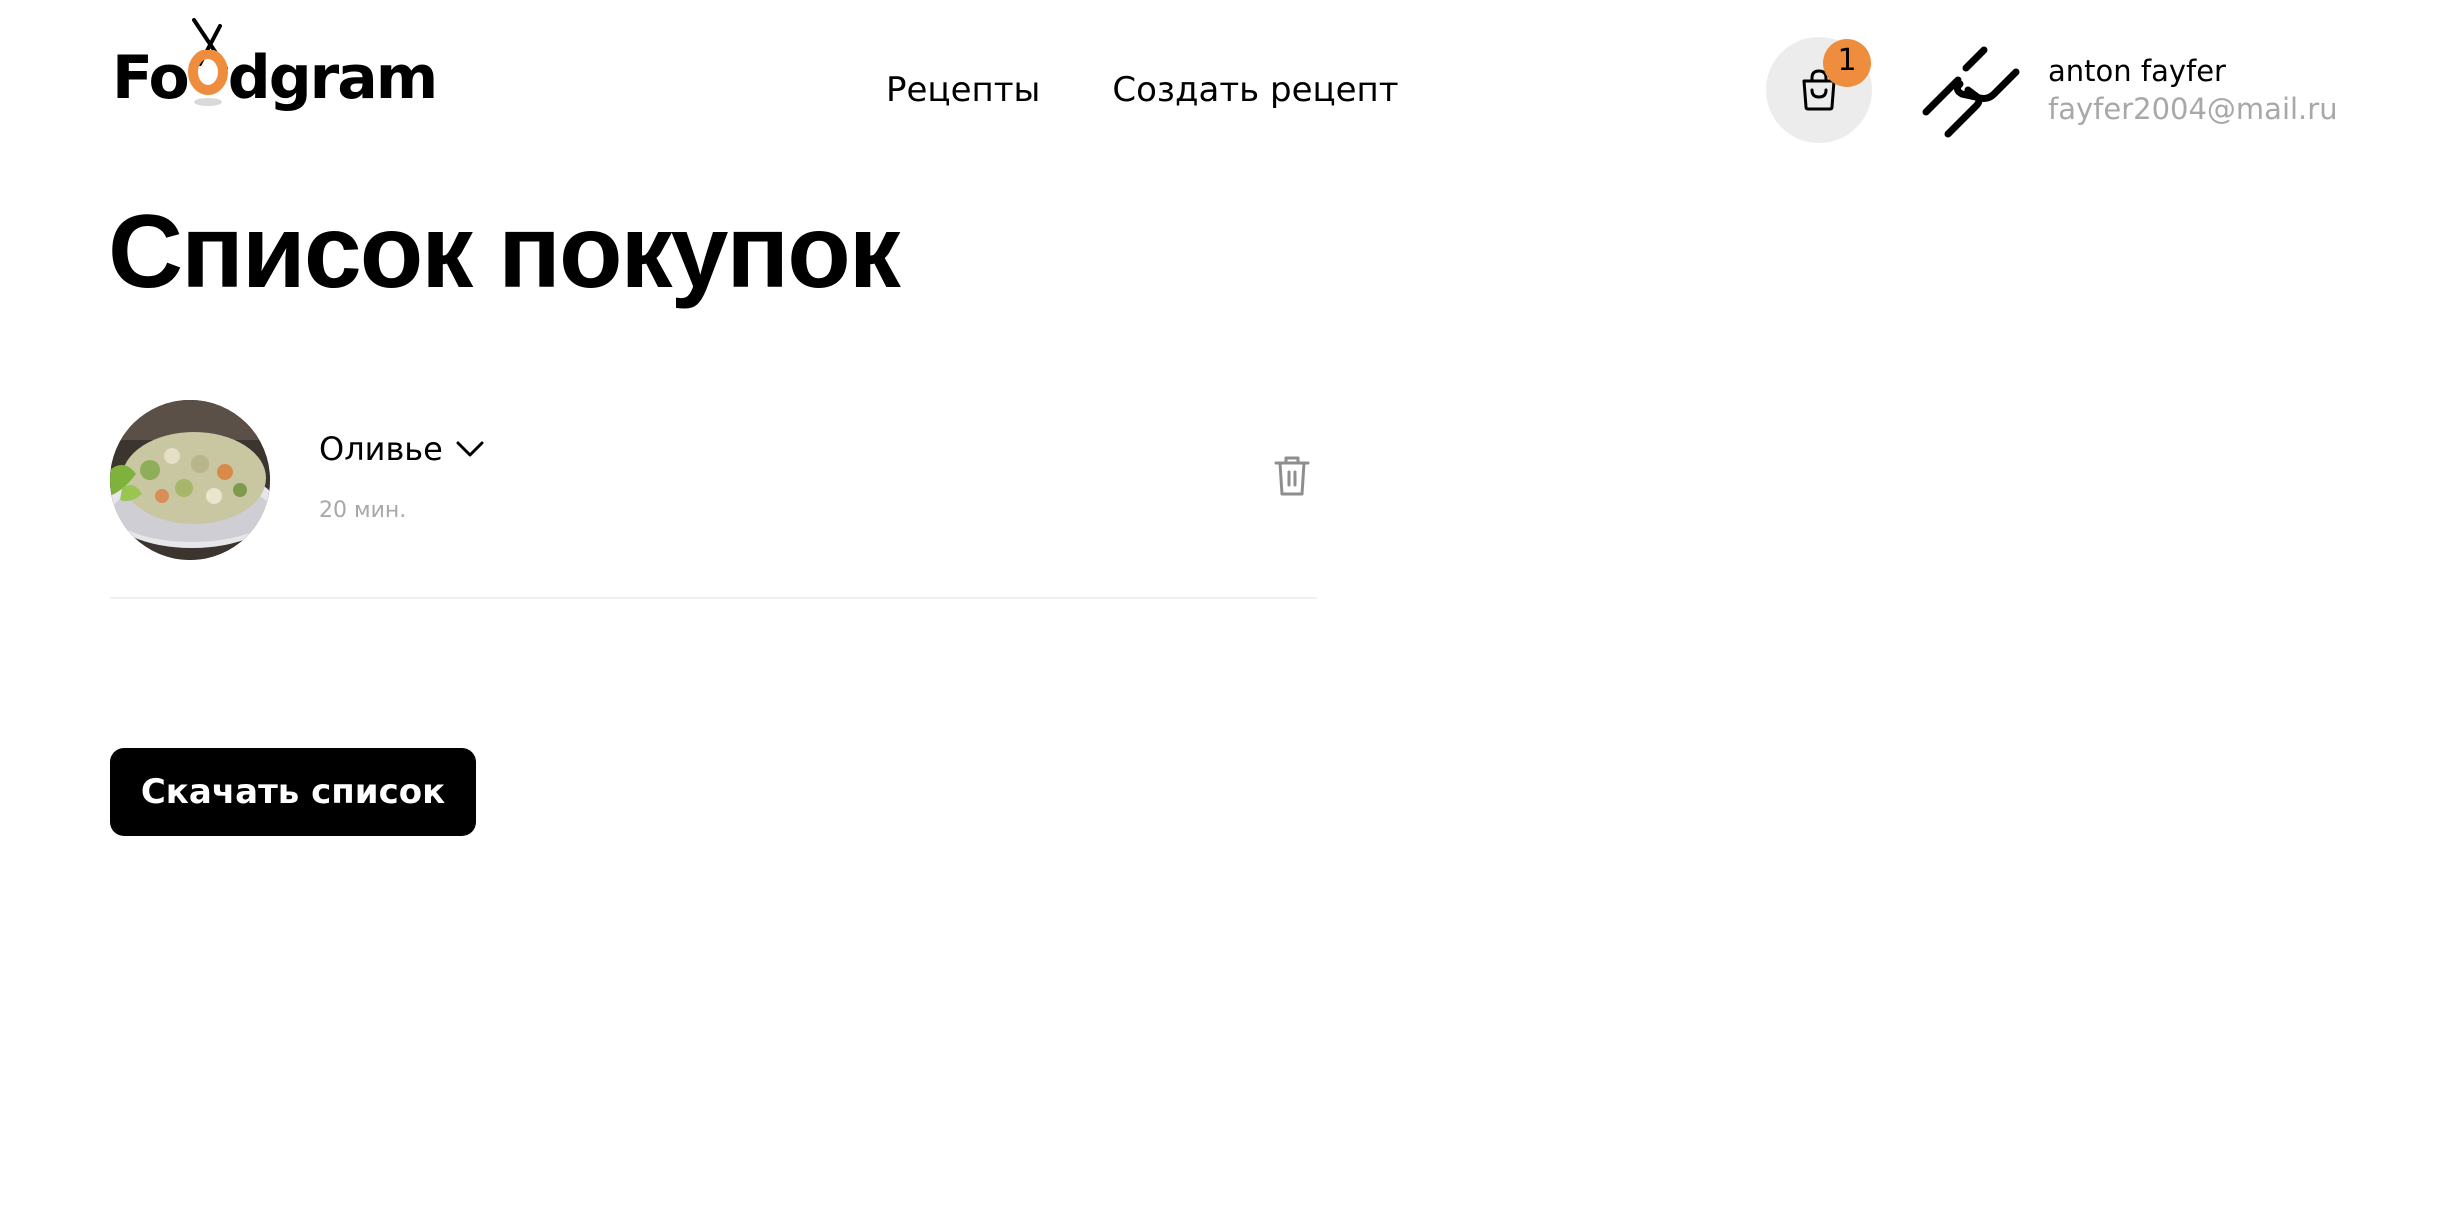 The image size is (2458, 1216). Describe the element at coordinates (2193, 109) in the screenshot. I see `user-email: fayfer2004@mail.ru` at that location.